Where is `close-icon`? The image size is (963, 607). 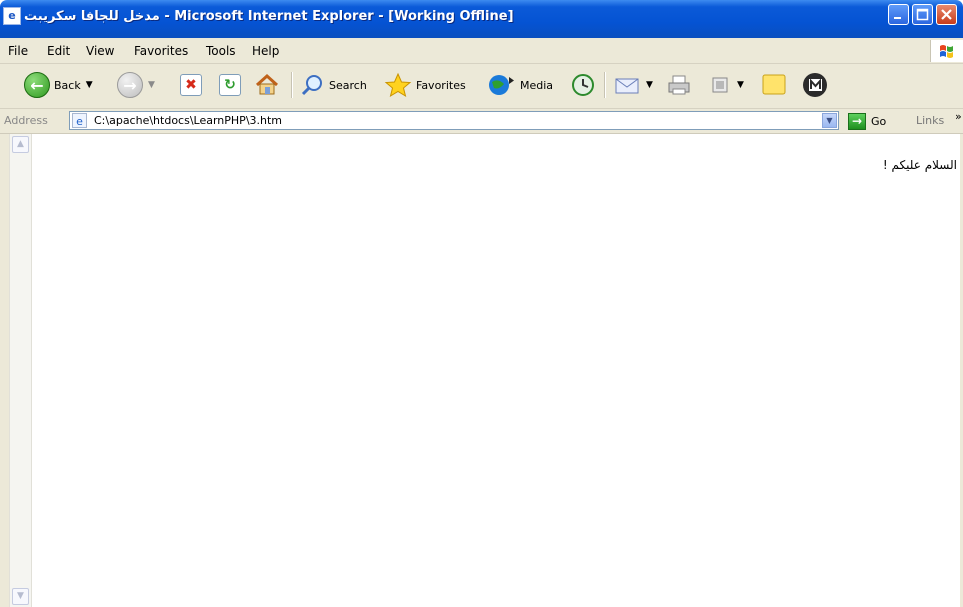 close-icon is located at coordinates (946, 14).